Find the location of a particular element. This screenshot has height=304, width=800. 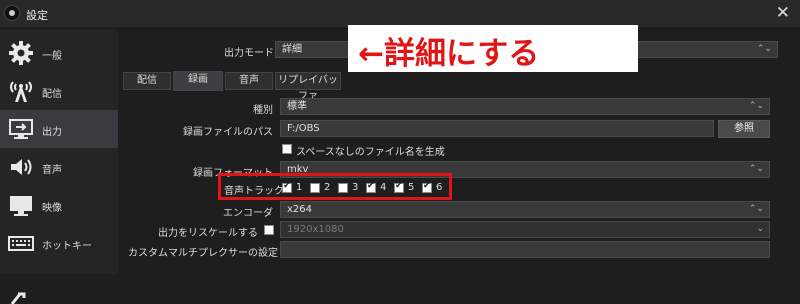

sidebar-item-label: 一般 is located at coordinates (52, 56).